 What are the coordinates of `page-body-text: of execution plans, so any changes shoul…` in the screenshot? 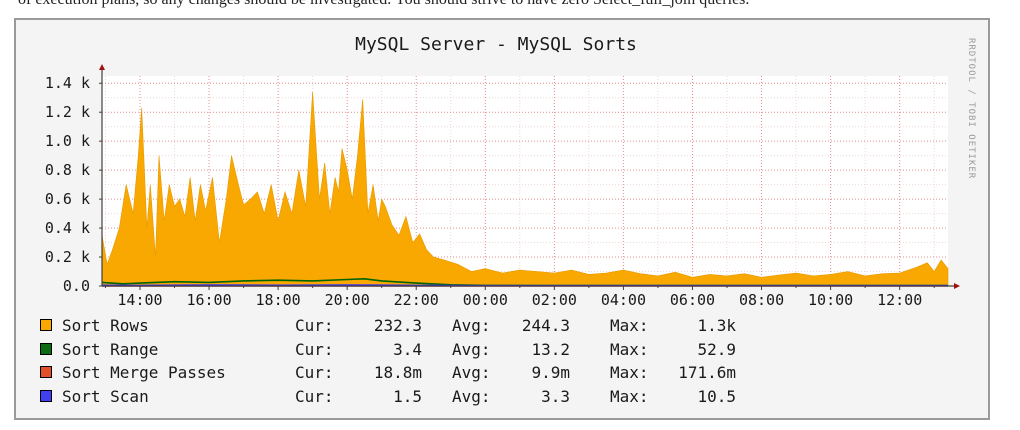 It's located at (513, 4).